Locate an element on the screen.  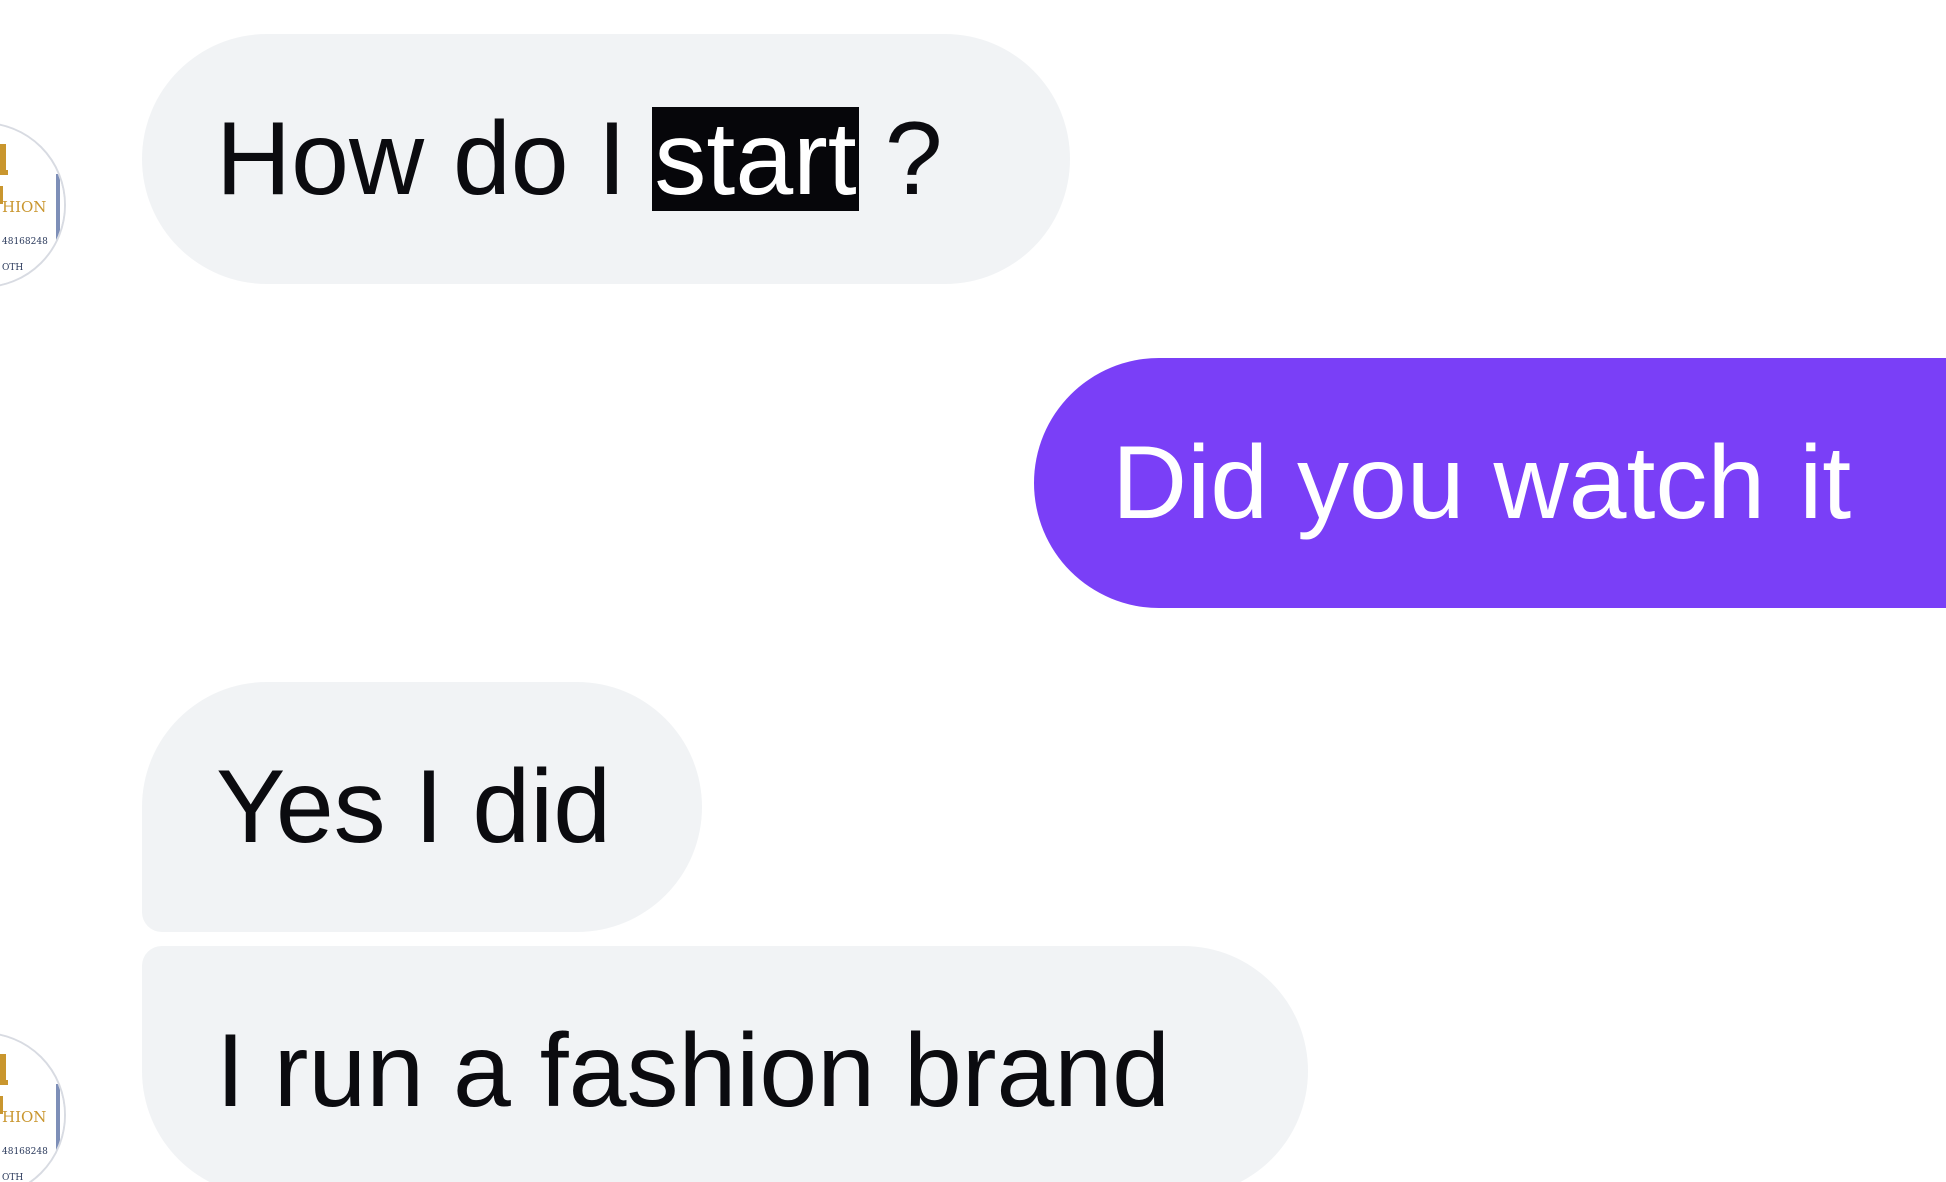
message-text: Did you watch is located at coordinates (1439, 483).